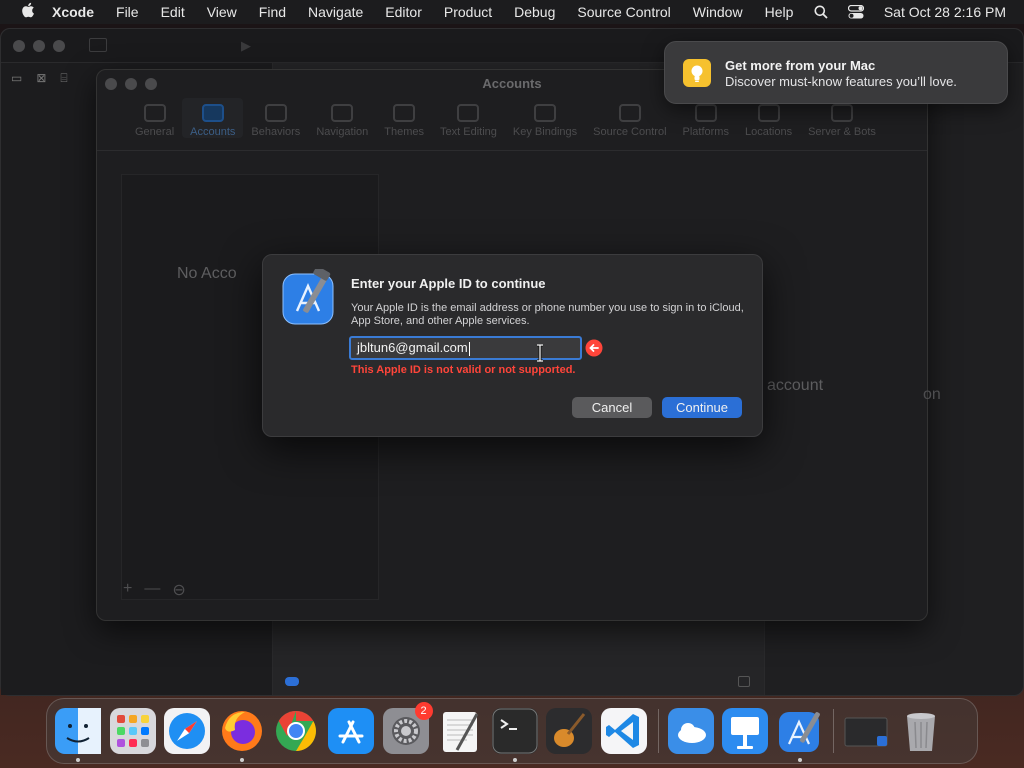  Describe the element at coordinates (612, 407) in the screenshot. I see `cancel-button: Cancel` at that location.